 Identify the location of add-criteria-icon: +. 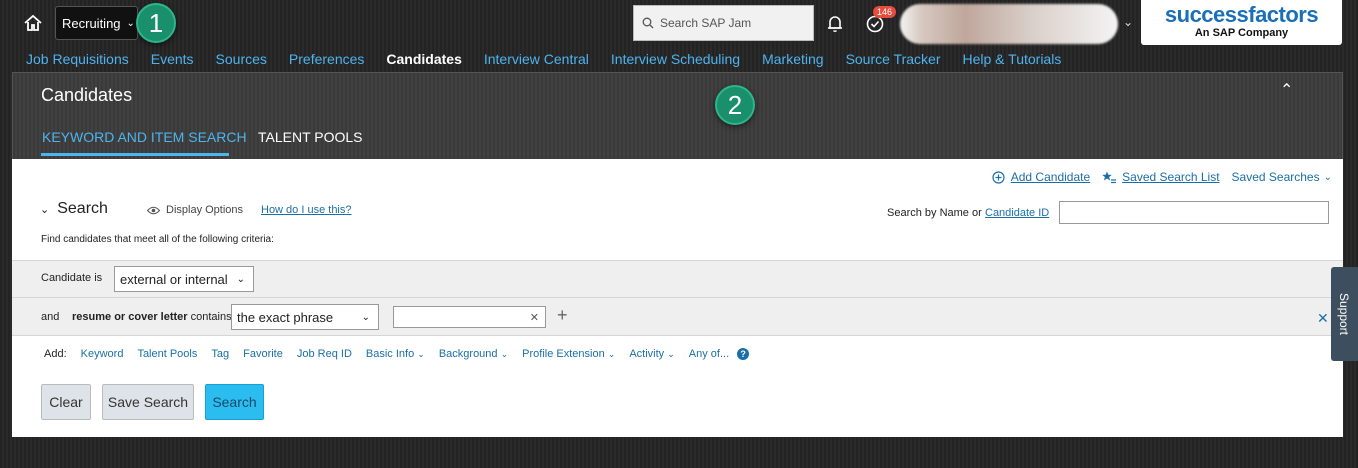
(562, 315).